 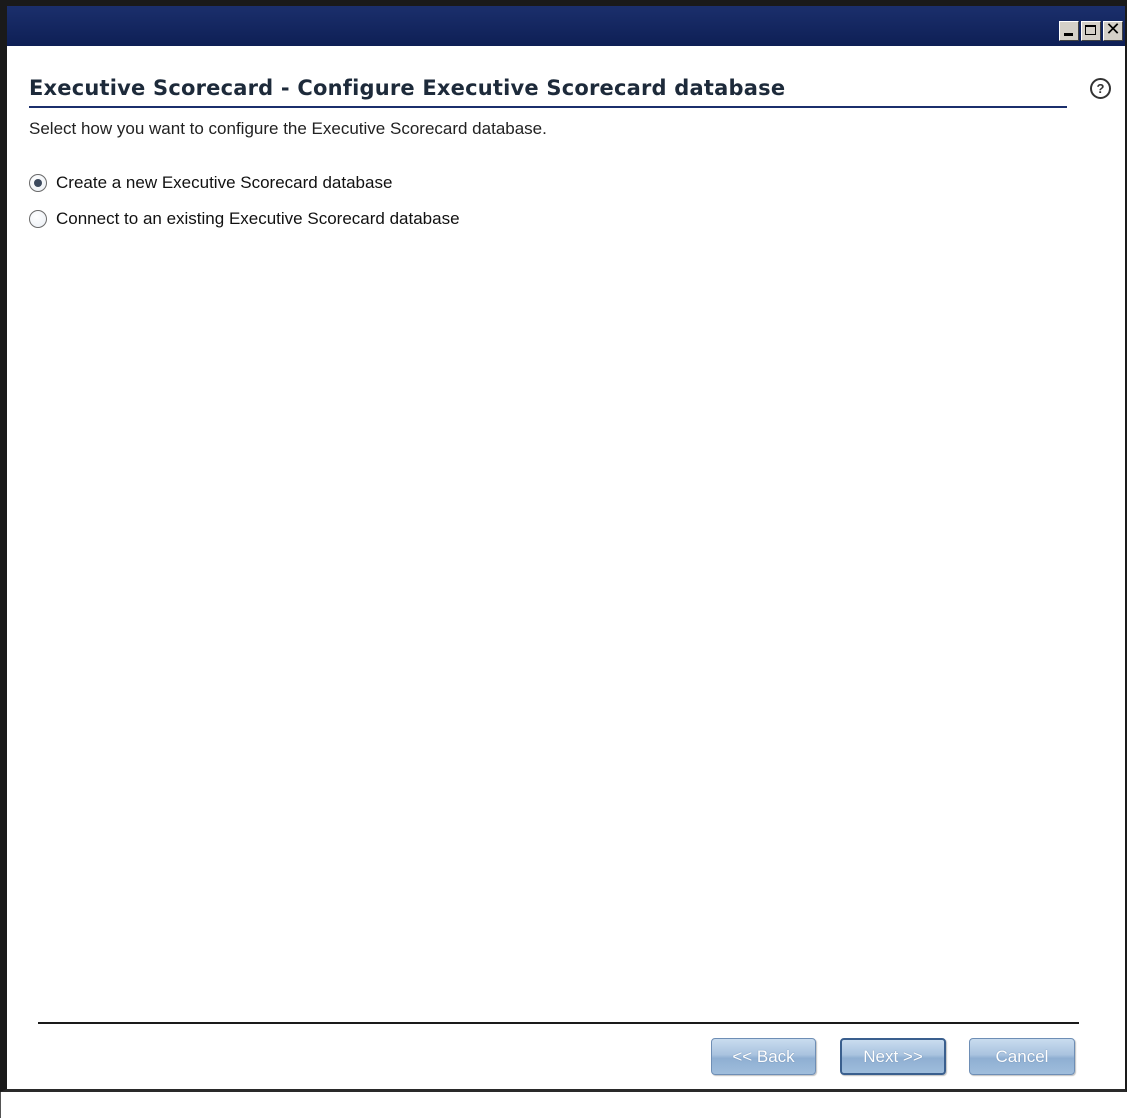 I want to click on cancel-button: Cancel, so click(x=1022, y=1056).